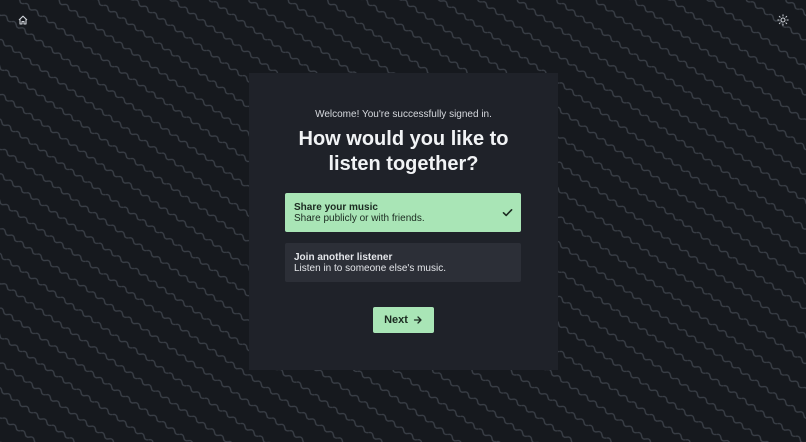 The height and width of the screenshot is (442, 806). What do you see at coordinates (403, 164) in the screenshot?
I see `title-line-2: listen together?` at bounding box center [403, 164].